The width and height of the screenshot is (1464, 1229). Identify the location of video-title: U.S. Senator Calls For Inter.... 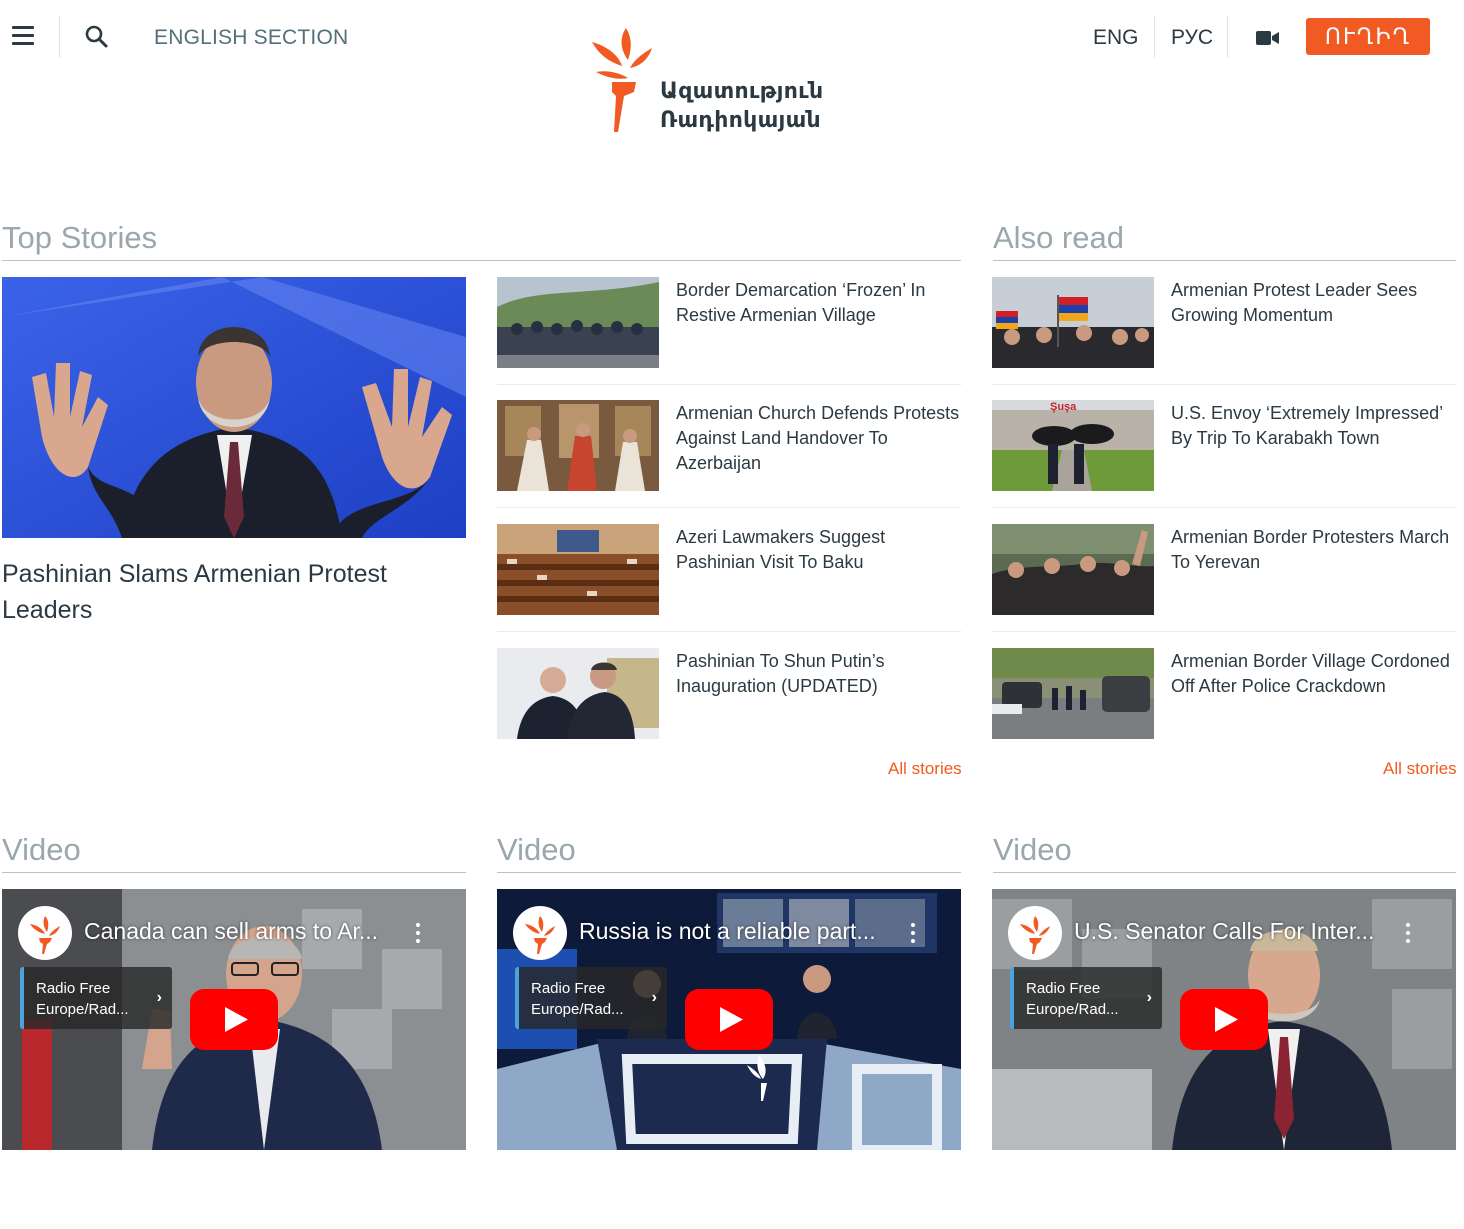
(1229, 931).